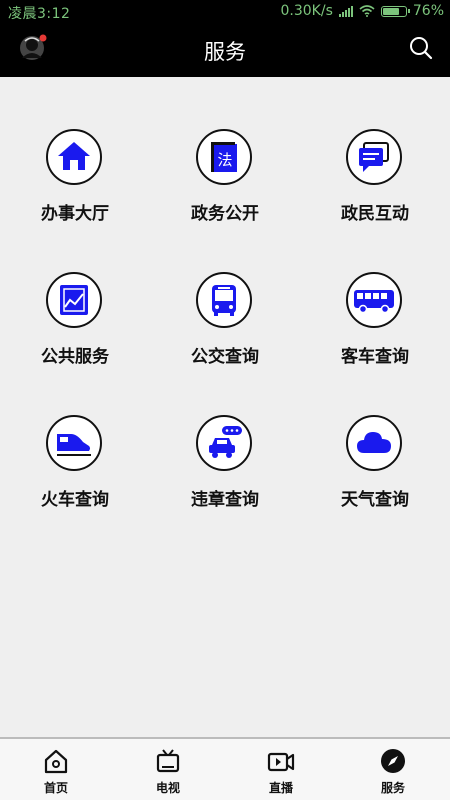 This screenshot has height=800, width=450. Describe the element at coordinates (56, 761) in the screenshot. I see `home-icon` at that location.